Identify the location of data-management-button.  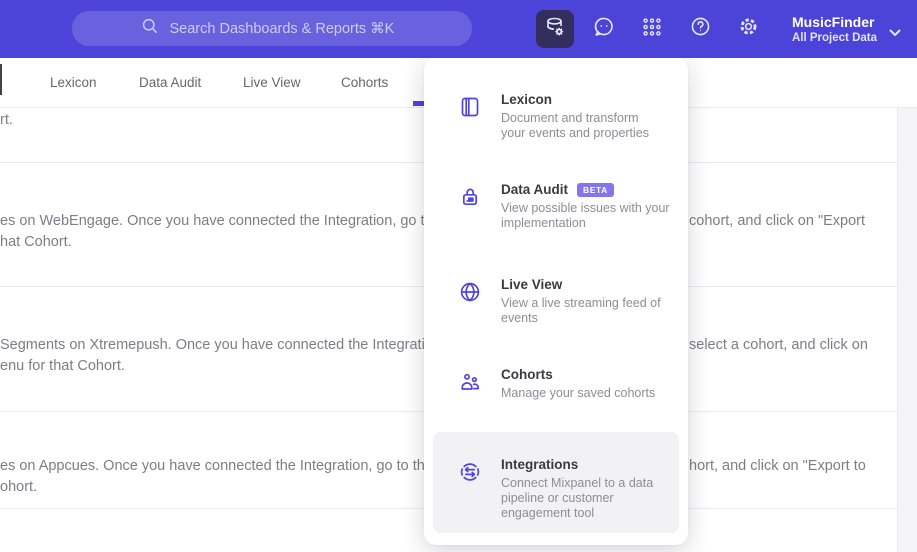
(555, 29).